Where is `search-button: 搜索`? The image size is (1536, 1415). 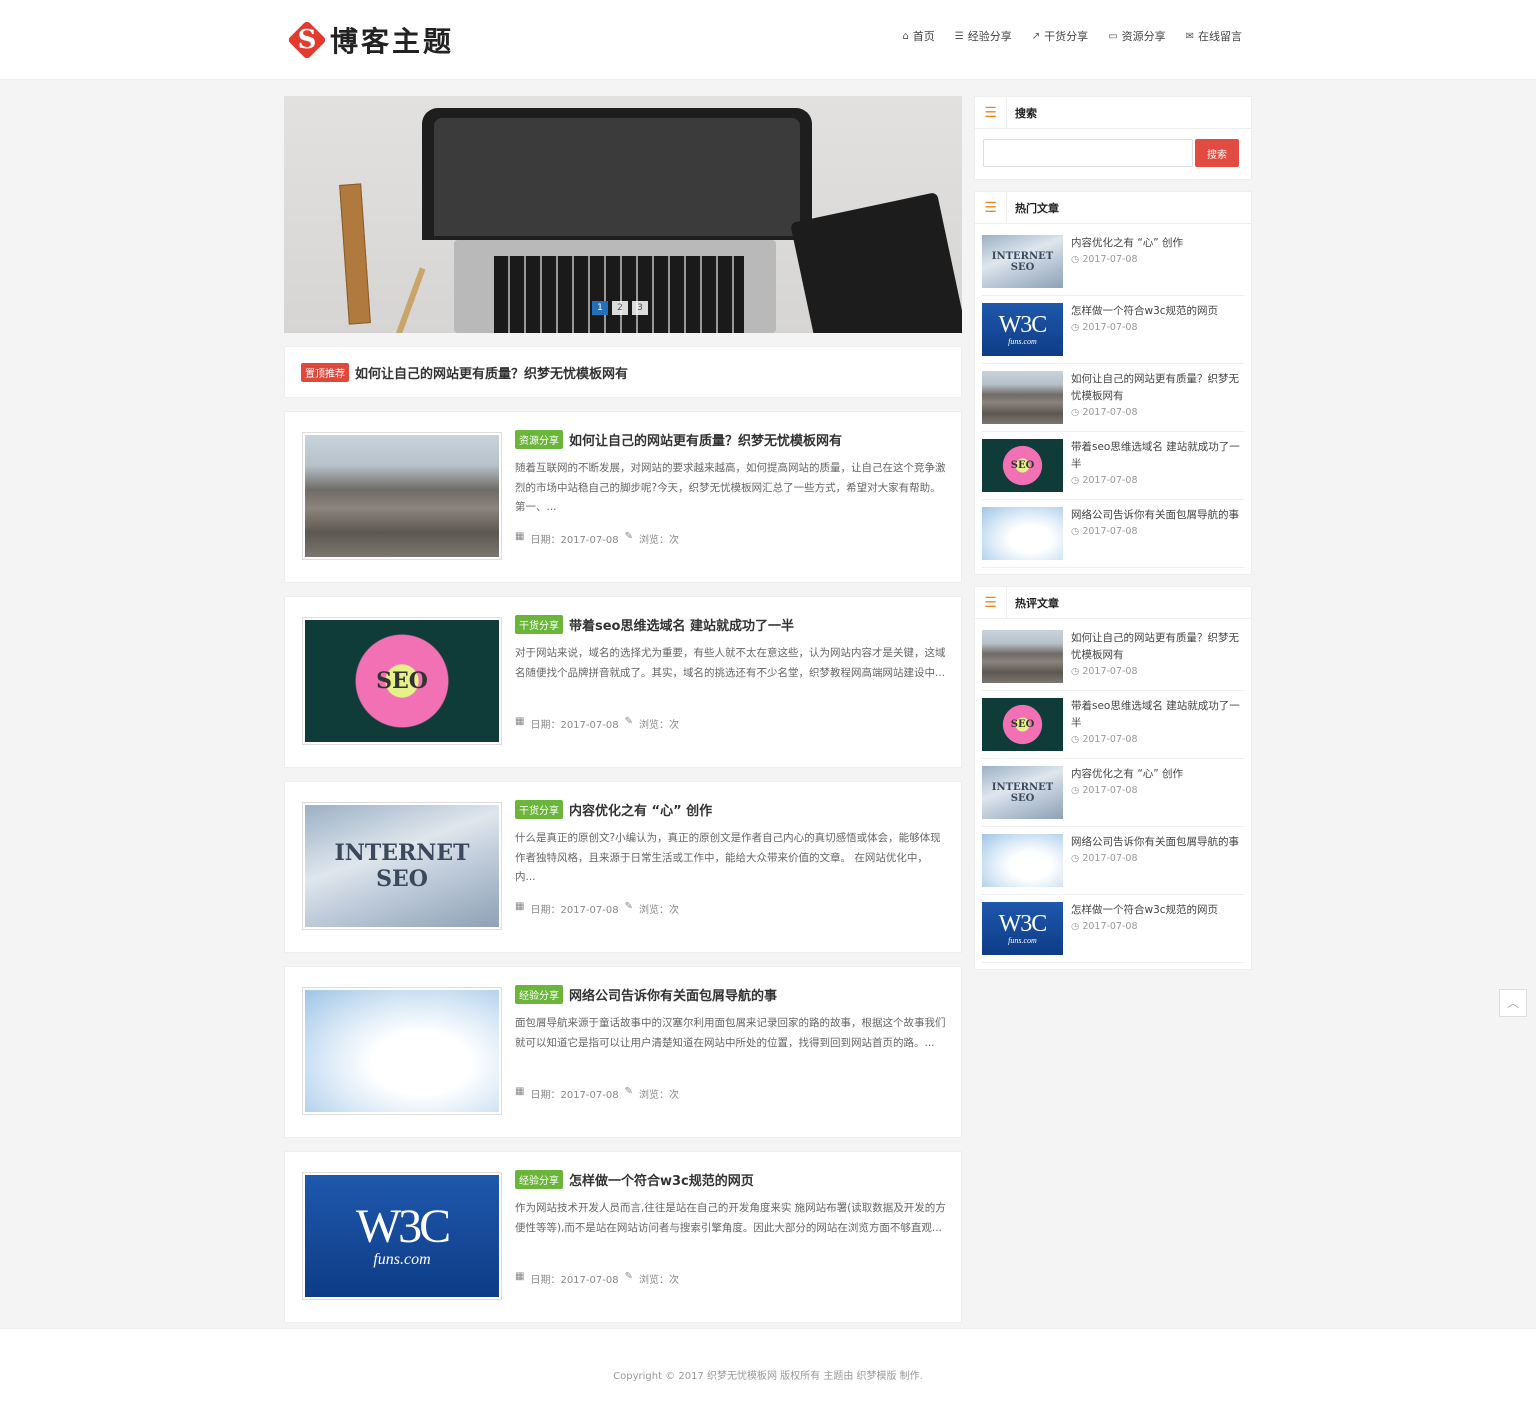
search-button: 搜索 is located at coordinates (1217, 153).